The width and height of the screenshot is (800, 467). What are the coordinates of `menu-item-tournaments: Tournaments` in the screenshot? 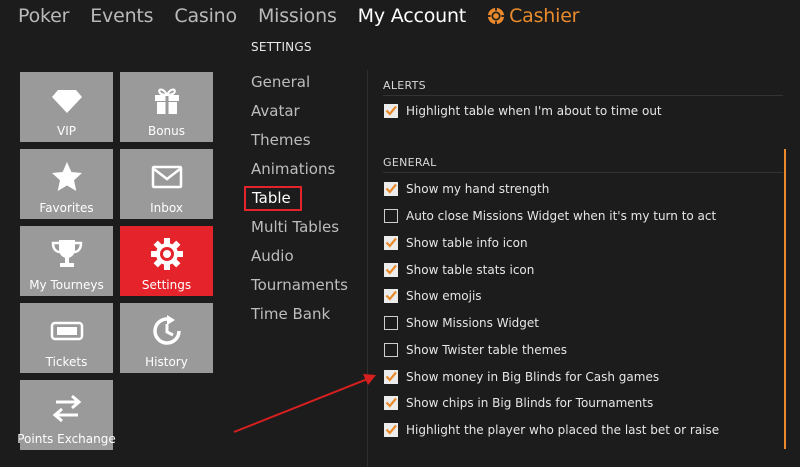 It's located at (299, 285).